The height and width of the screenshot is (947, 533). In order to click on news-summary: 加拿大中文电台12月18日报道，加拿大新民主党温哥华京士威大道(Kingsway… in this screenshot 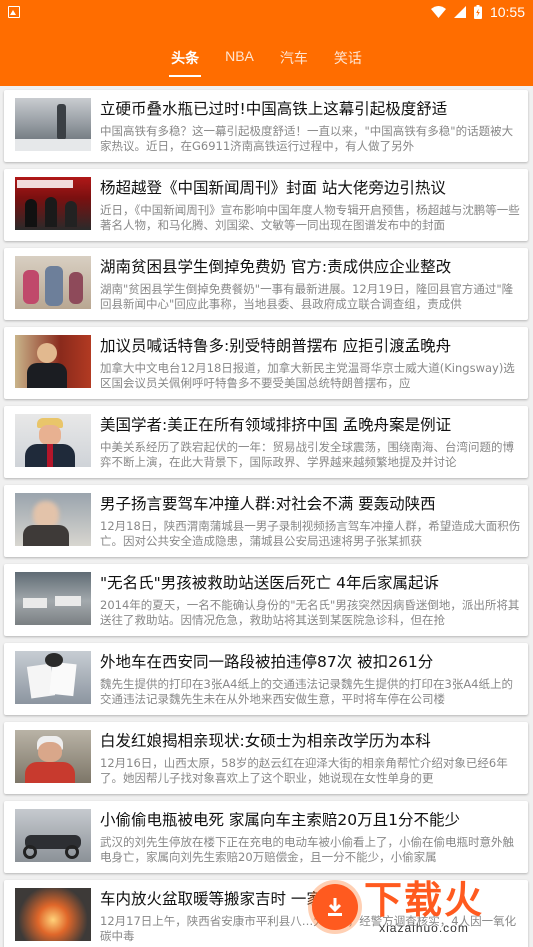, I will do `click(307, 375)`.